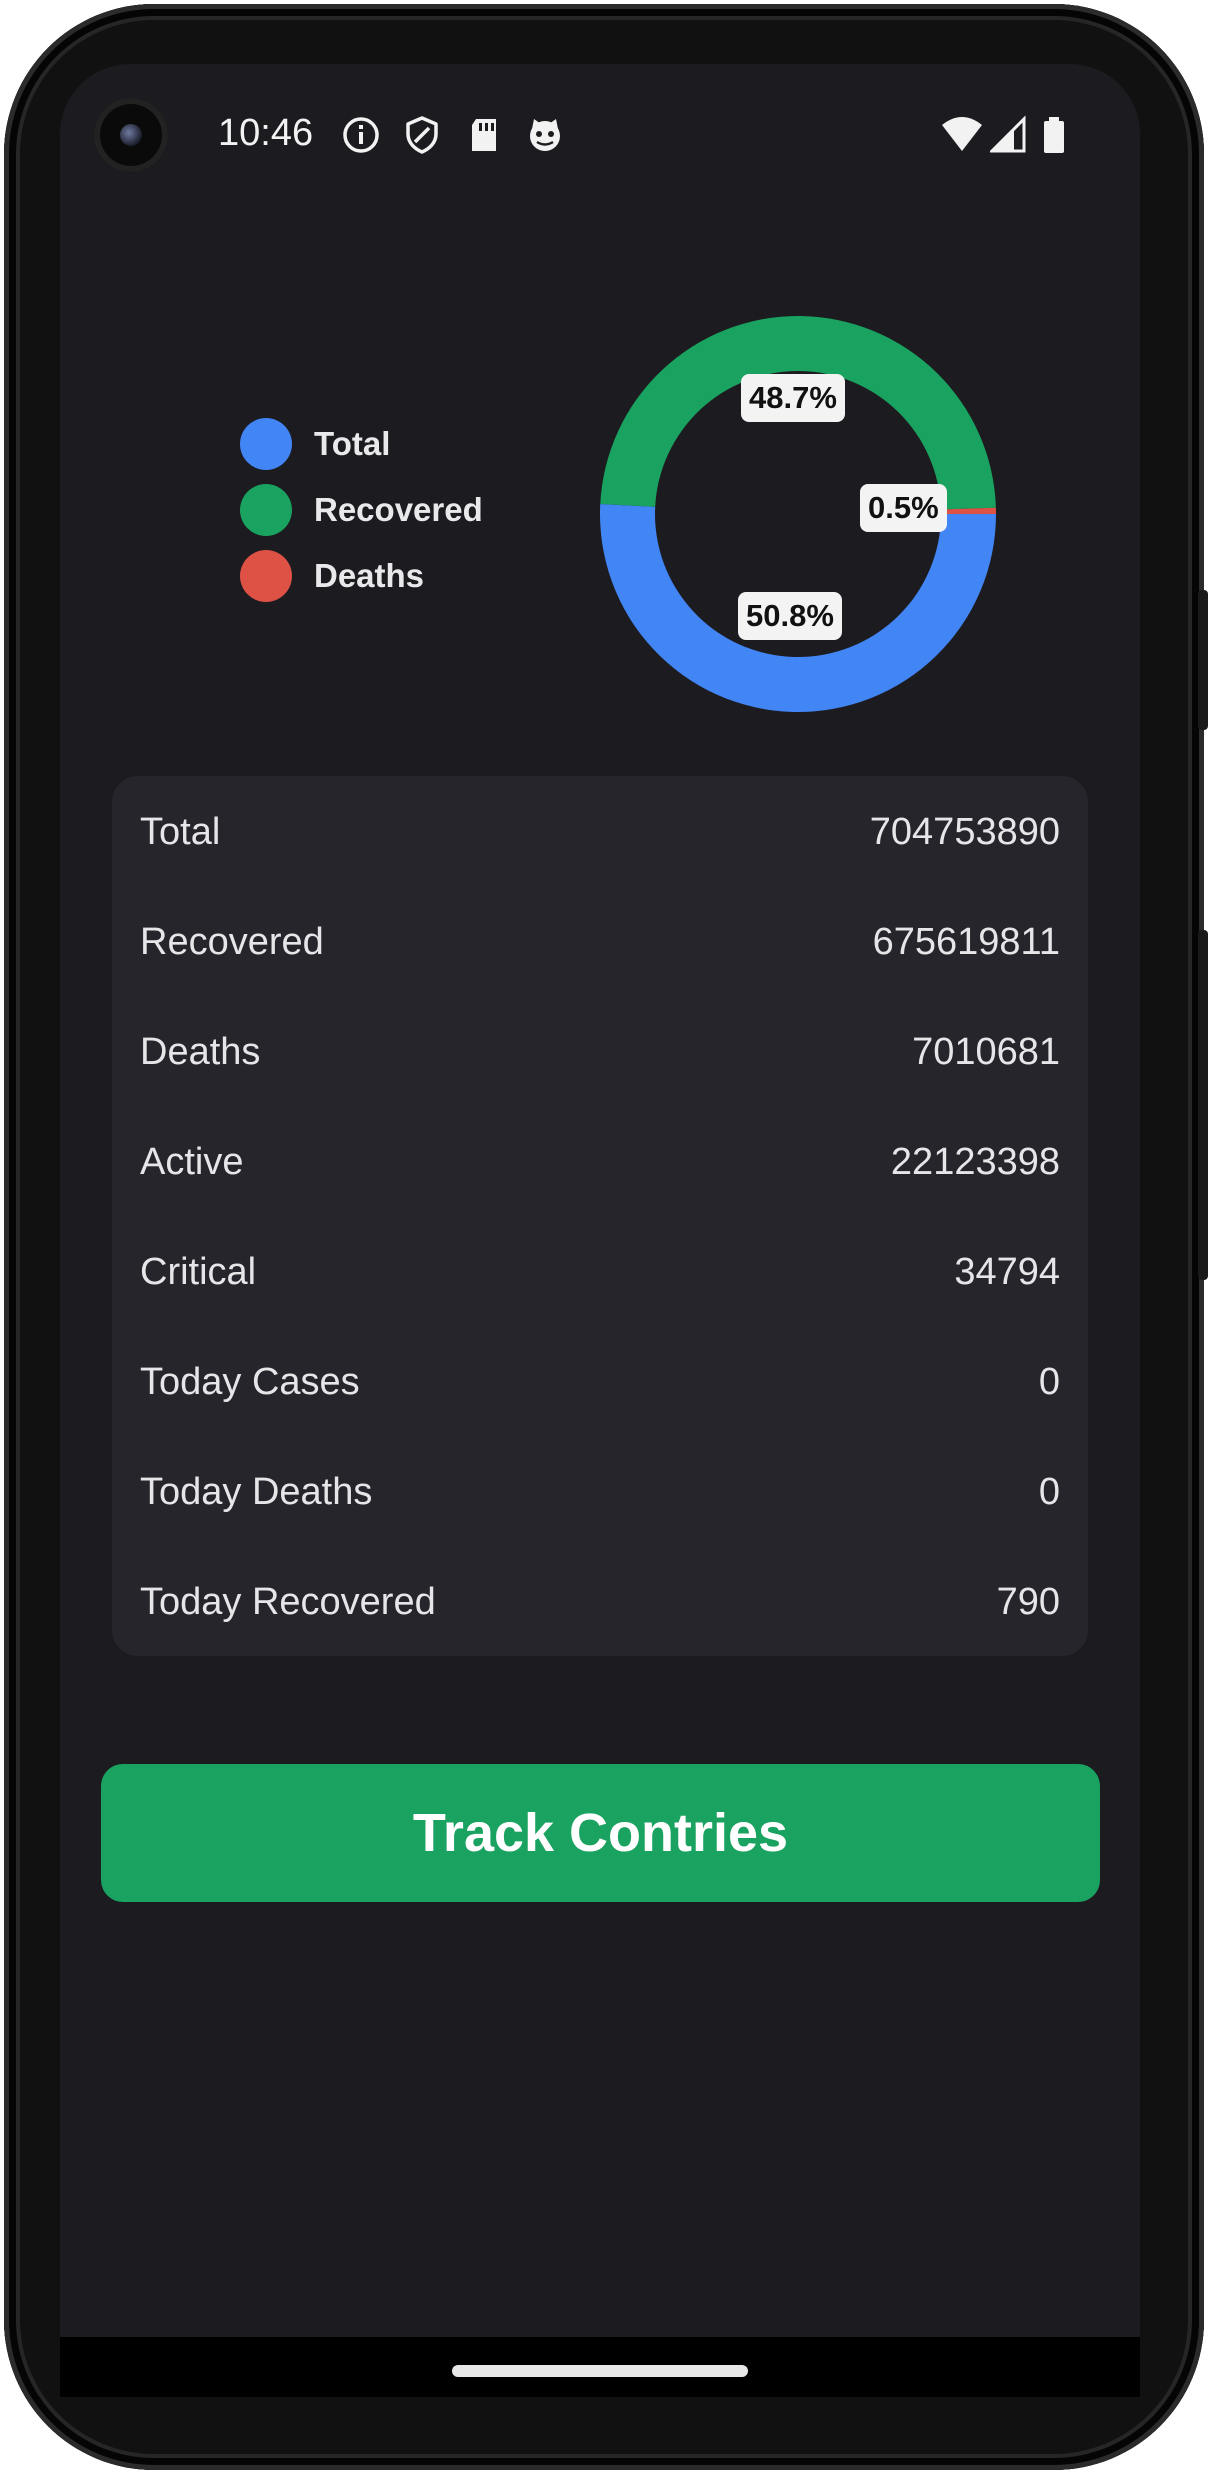  Describe the element at coordinates (793, 398) in the screenshot. I see `slice-label-recovered: 48.7%` at that location.